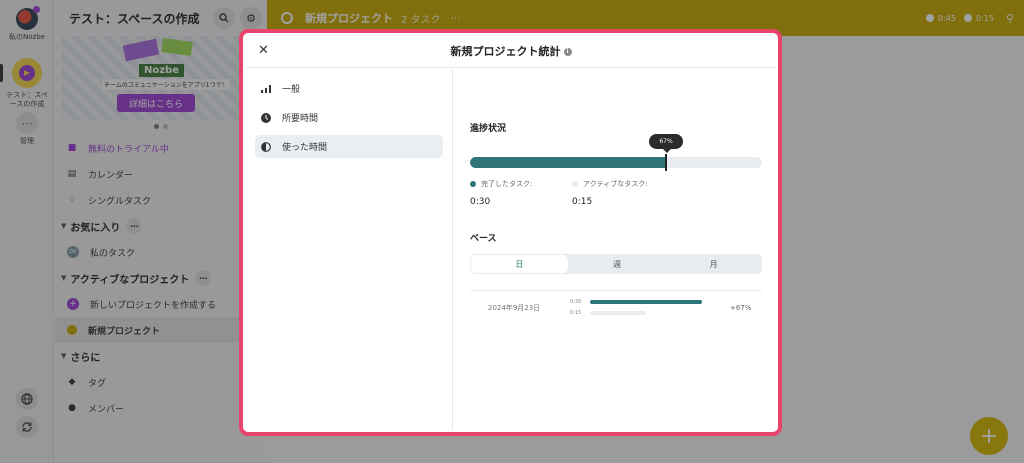  What do you see at coordinates (741, 308) in the screenshot?
I see `change-percent: +67%` at bounding box center [741, 308].